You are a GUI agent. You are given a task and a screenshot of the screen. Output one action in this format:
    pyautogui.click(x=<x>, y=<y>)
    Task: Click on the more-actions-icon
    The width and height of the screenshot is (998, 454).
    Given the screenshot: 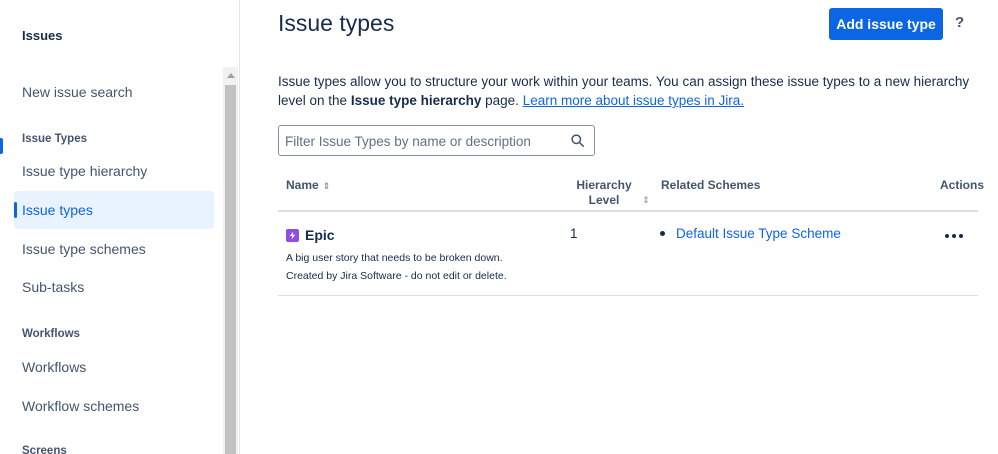 What is the action you would take?
    pyautogui.click(x=954, y=236)
    